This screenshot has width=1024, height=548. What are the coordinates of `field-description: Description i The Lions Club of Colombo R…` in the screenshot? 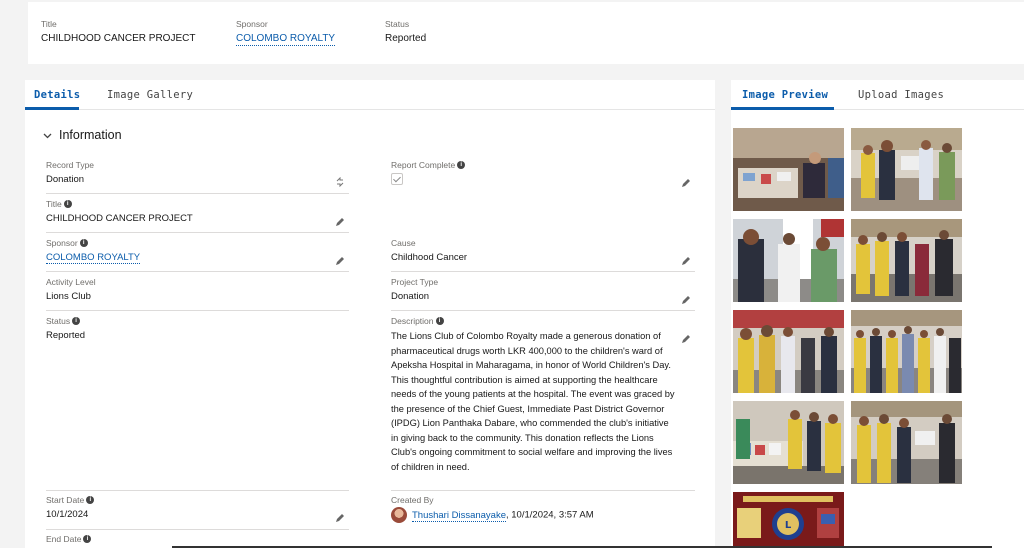 It's located at (533, 395).